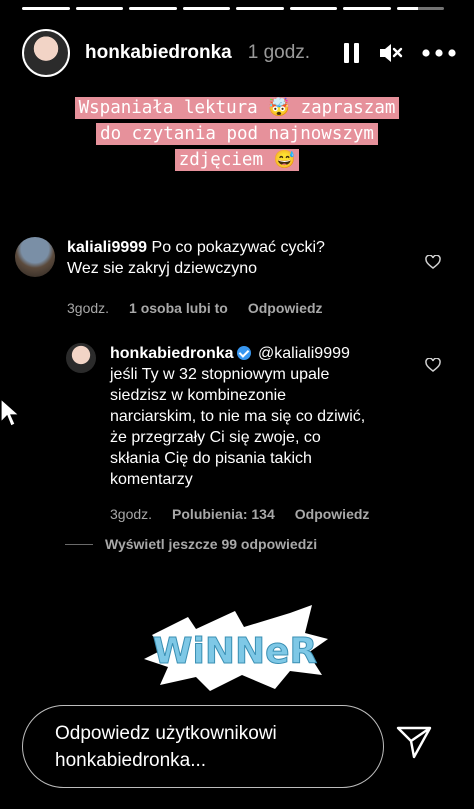 Image resolution: width=474 pixels, height=809 pixels. I want to click on progress-segment-current, so click(420, 8).